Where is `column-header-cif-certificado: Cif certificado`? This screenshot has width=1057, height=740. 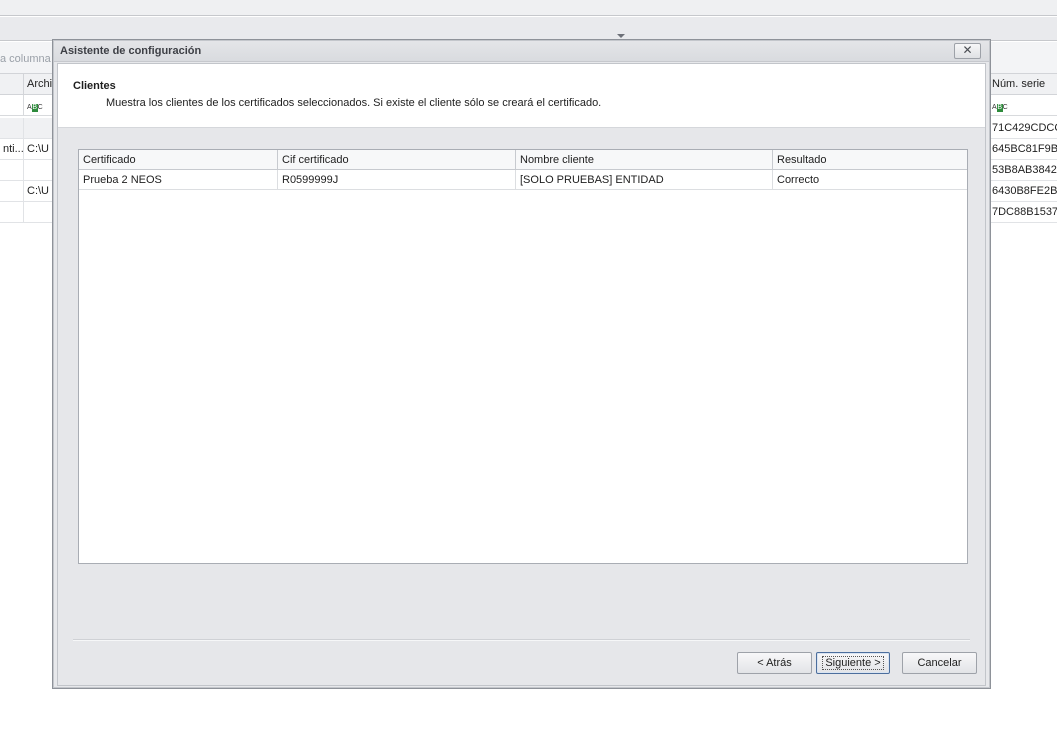 column-header-cif-certificado: Cif certificado is located at coordinates (397, 160).